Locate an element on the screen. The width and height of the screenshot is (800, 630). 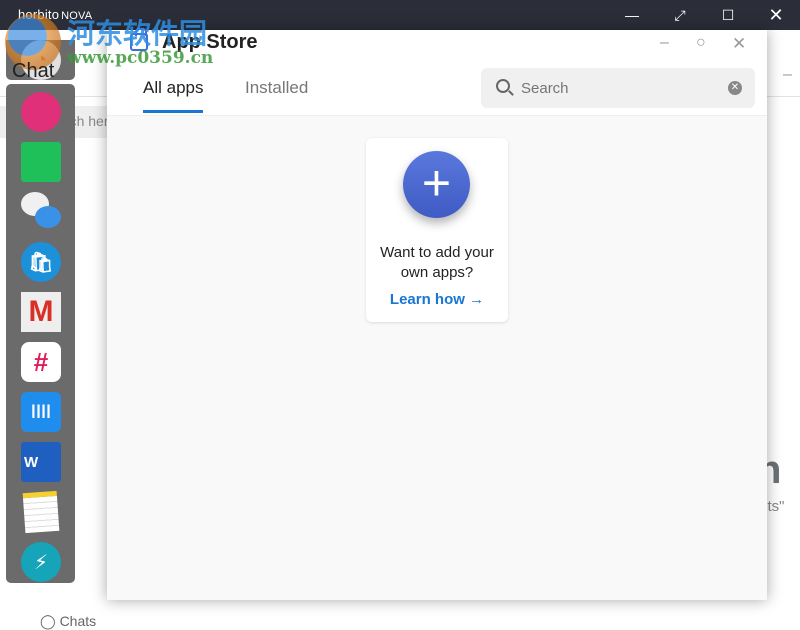
add-app-card: + Want to add your own apps? Learn how → is located at coordinates (437, 230).